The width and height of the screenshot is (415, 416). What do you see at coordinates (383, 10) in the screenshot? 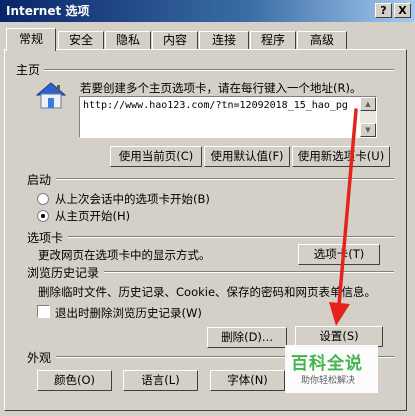
I see `help-button: ?` at bounding box center [383, 10].